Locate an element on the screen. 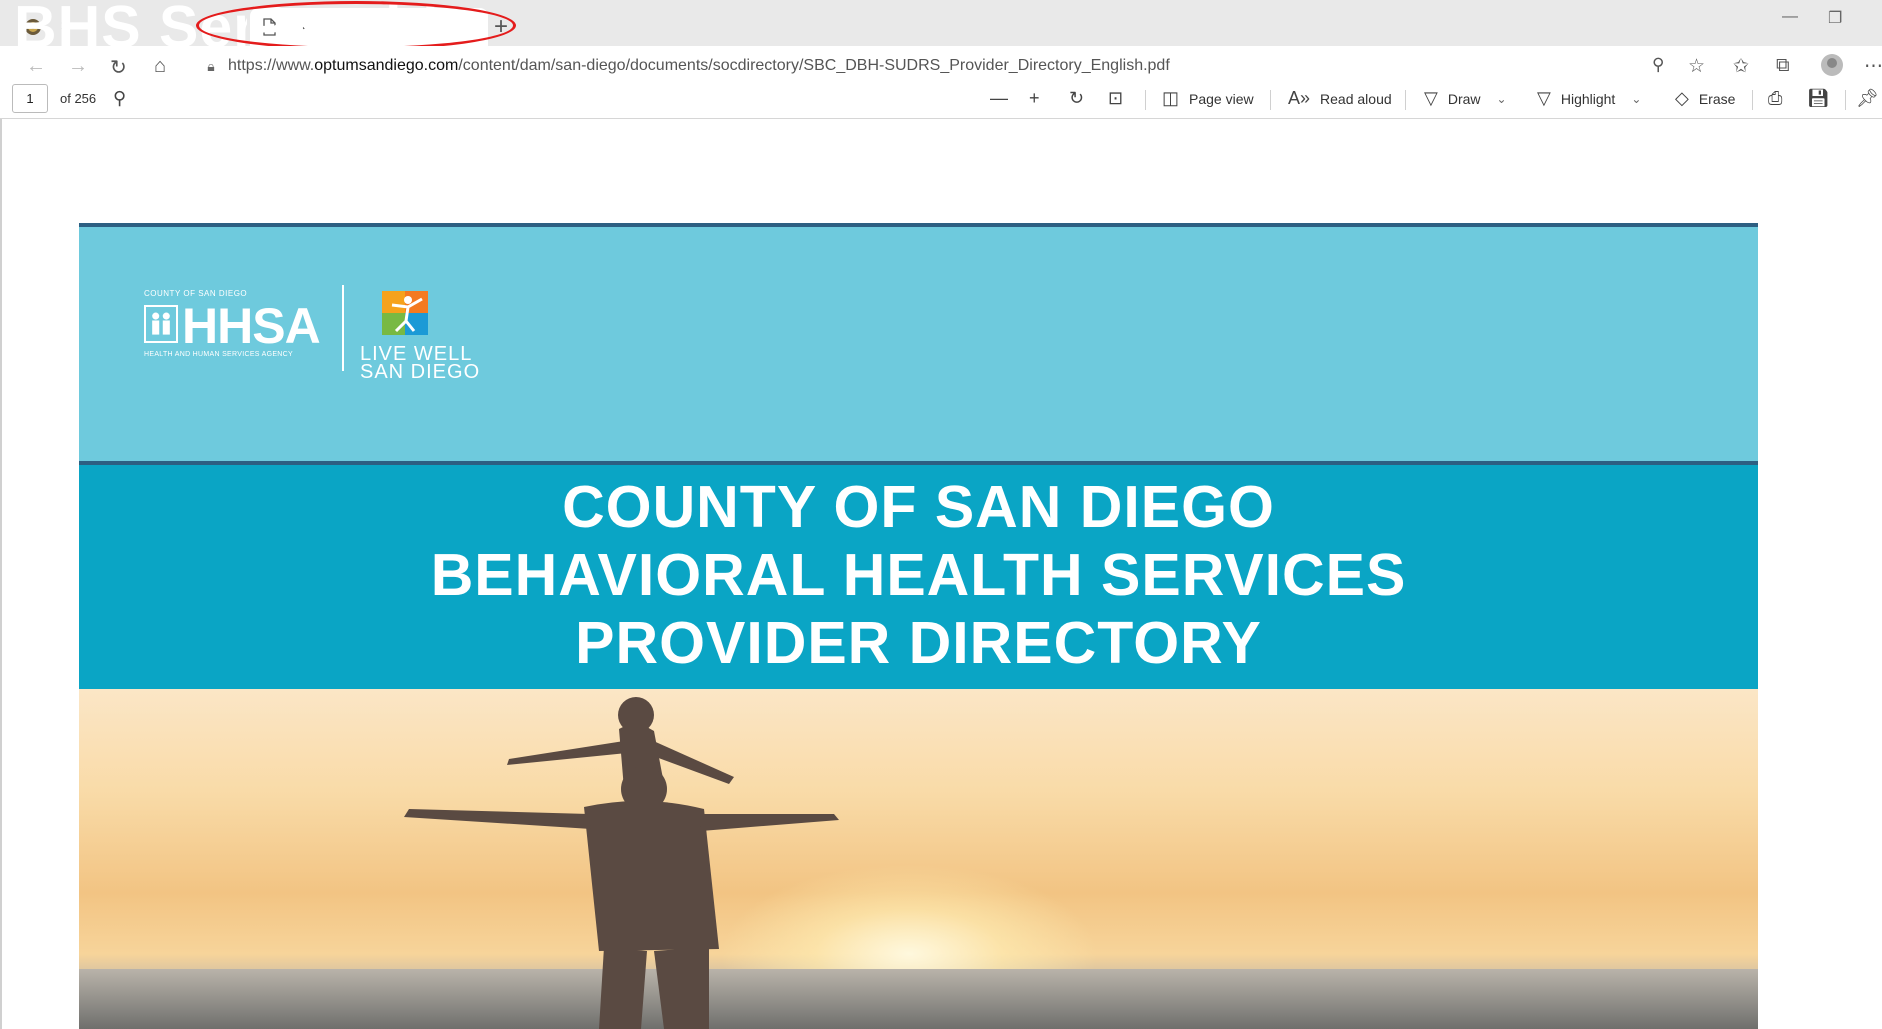 This screenshot has height=1029, width=1882. live-well-logo-text: LIVE WELL SAN DIEGO is located at coordinates (420, 363).